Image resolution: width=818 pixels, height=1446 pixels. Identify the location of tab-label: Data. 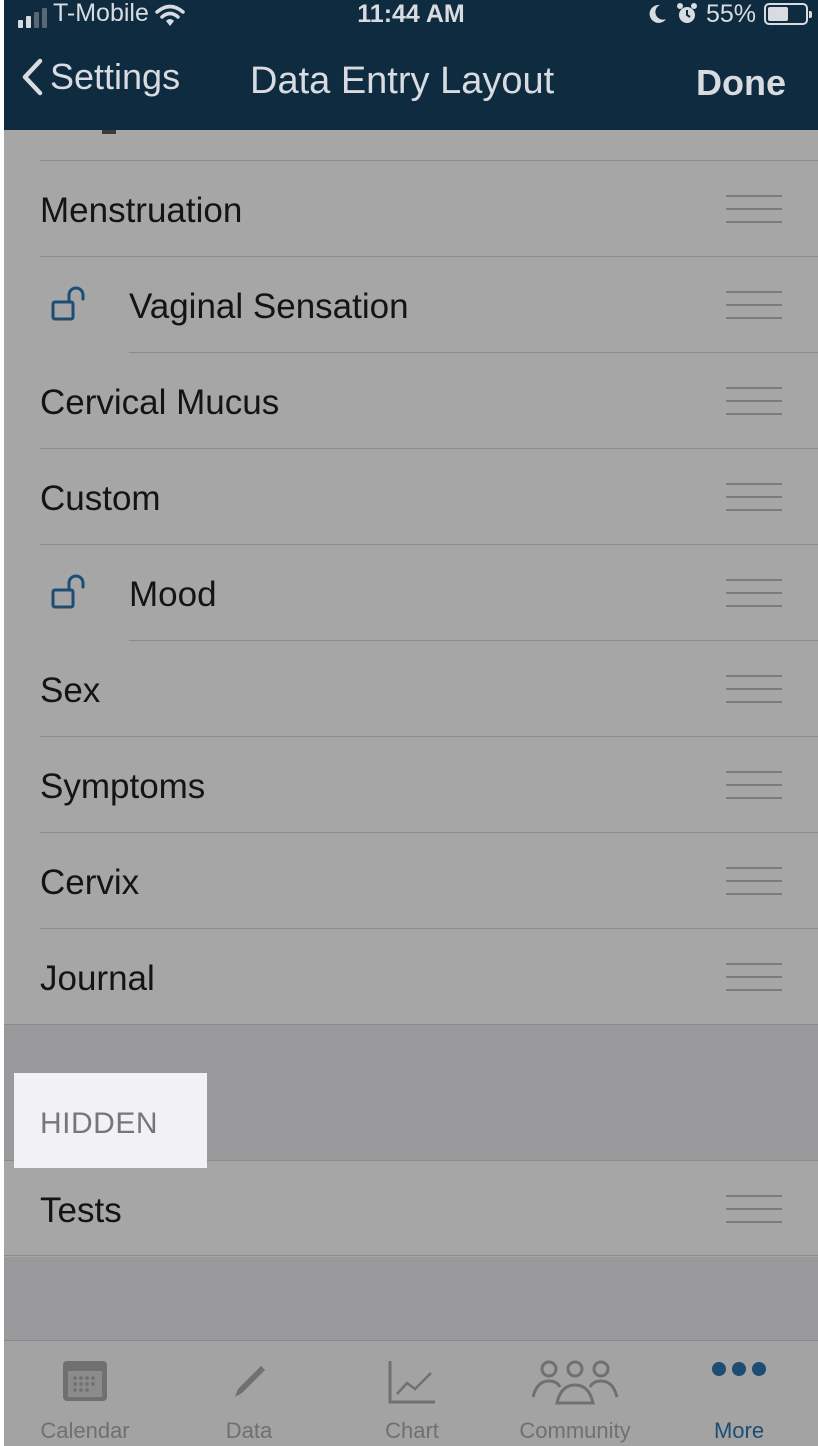
(249, 1430).